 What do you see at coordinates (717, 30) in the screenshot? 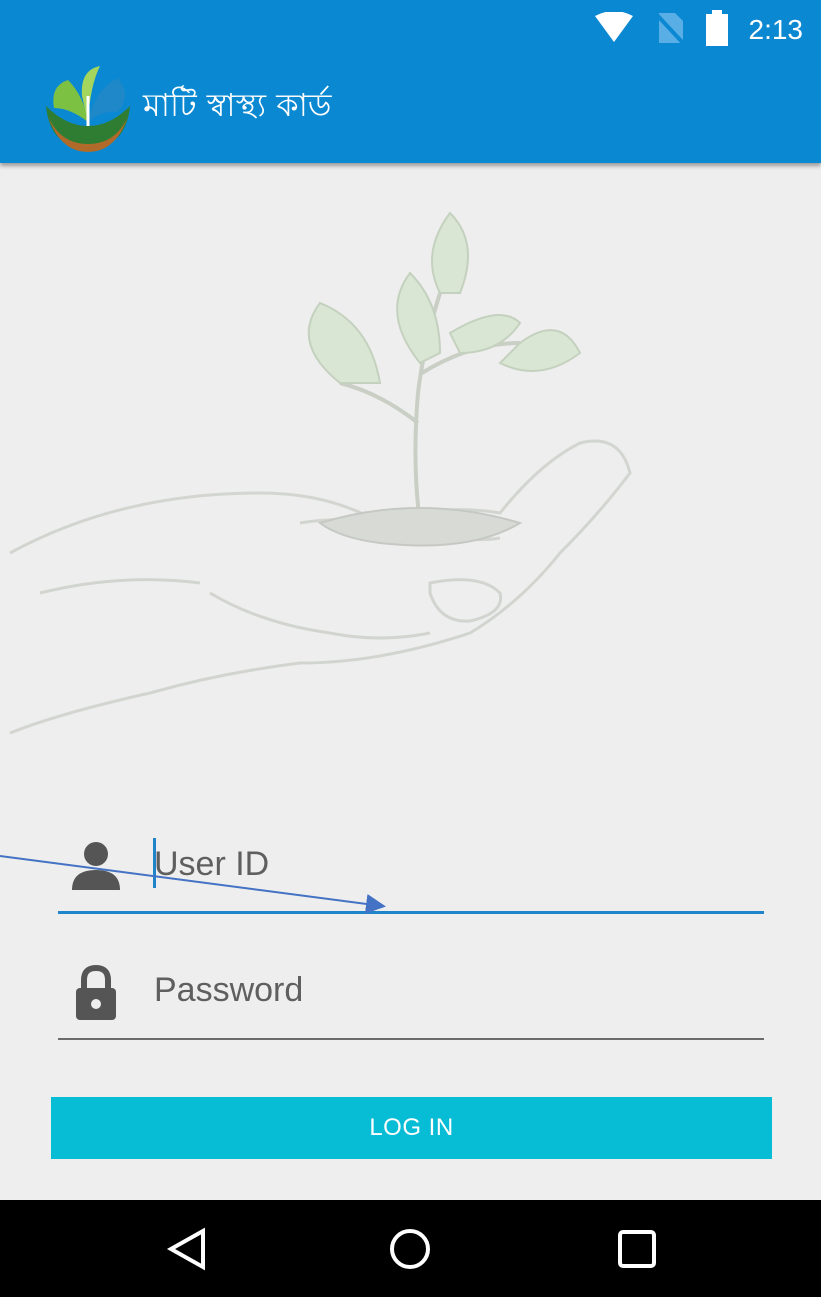
I see `battery-icon` at bounding box center [717, 30].